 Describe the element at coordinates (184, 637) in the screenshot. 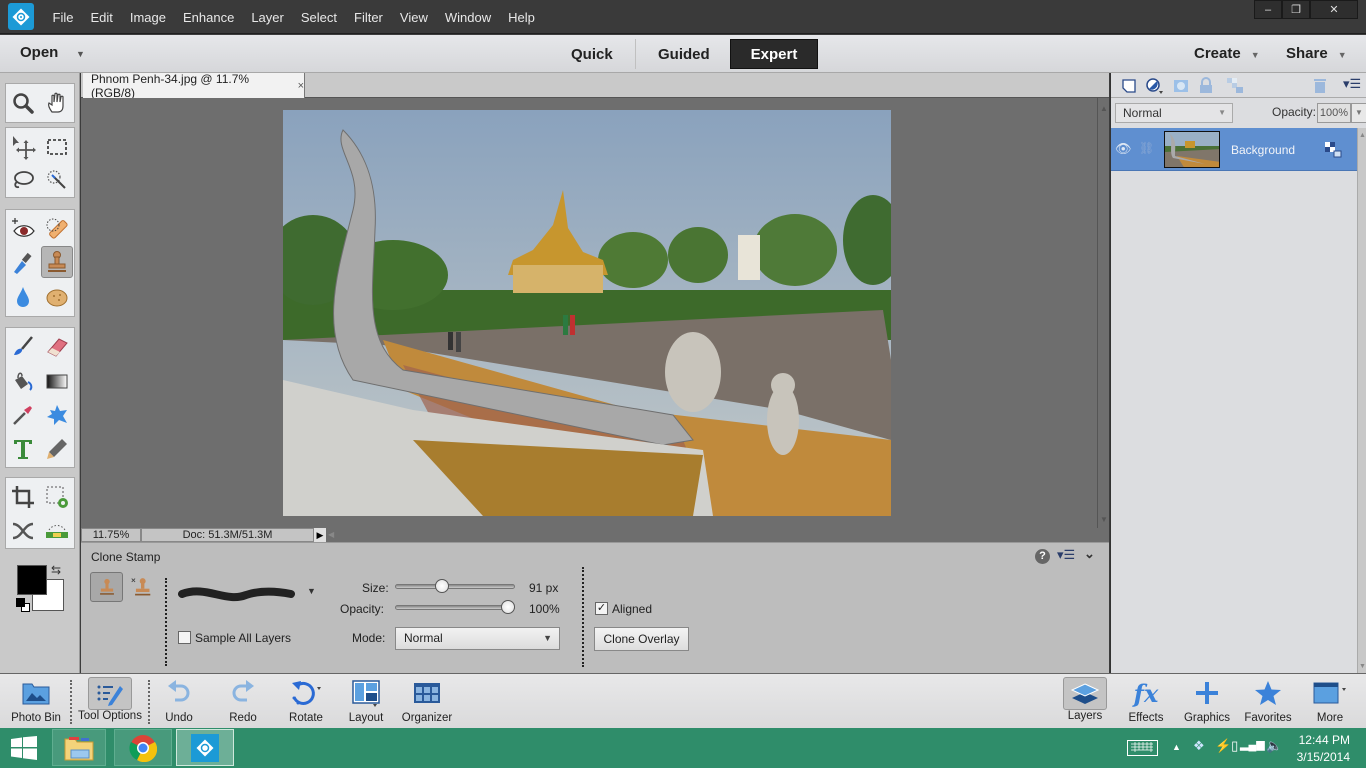

I see `sample-all-layers-checkbox` at that location.